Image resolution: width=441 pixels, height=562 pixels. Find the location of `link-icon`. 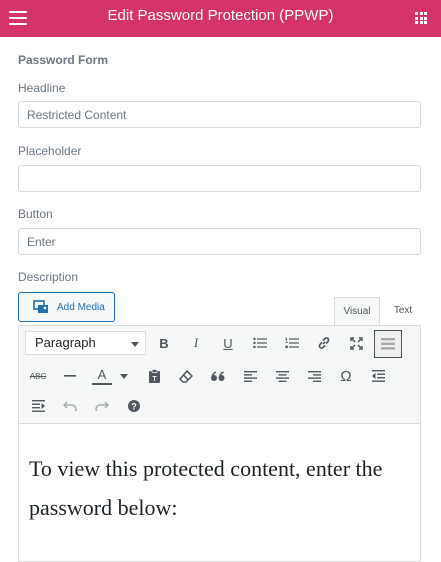

link-icon is located at coordinates (324, 343).